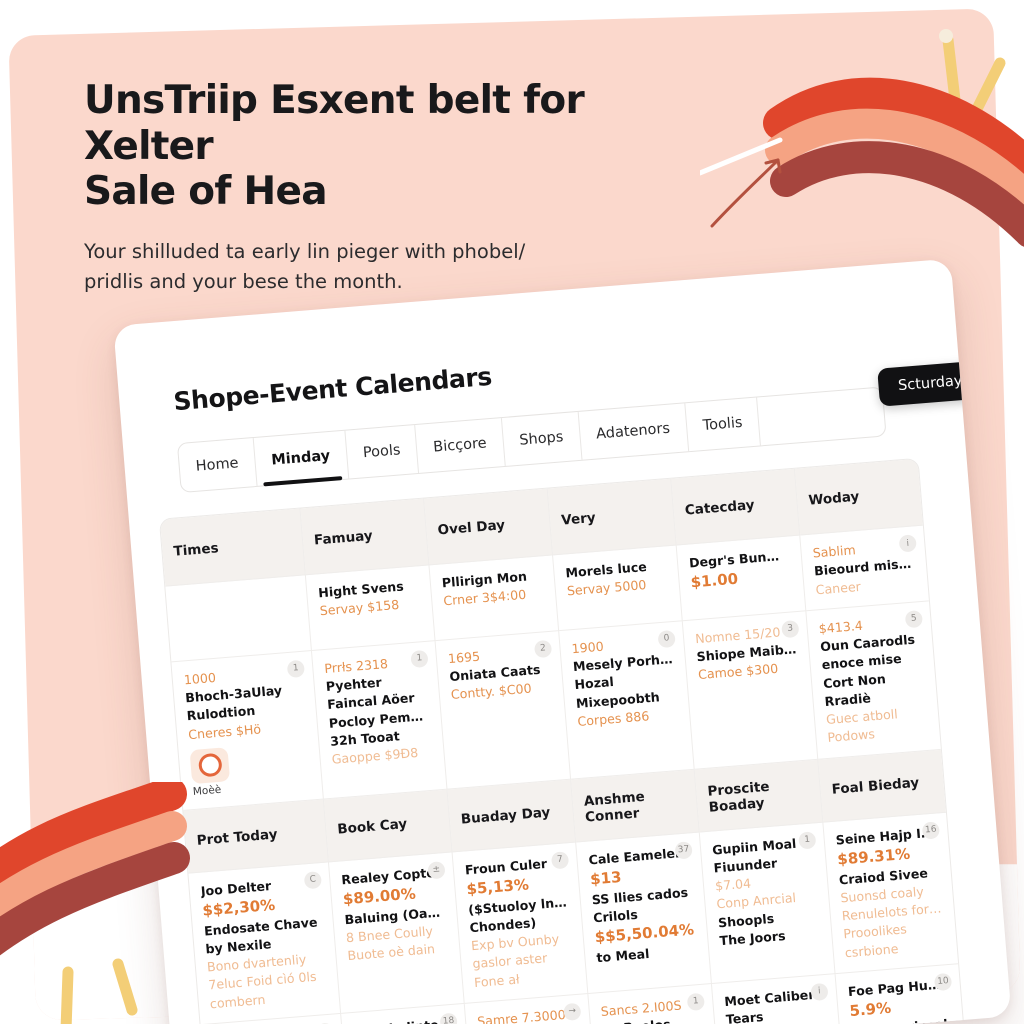  Describe the element at coordinates (612, 517) in the screenshot. I see `table-header-cell: Very` at that location.